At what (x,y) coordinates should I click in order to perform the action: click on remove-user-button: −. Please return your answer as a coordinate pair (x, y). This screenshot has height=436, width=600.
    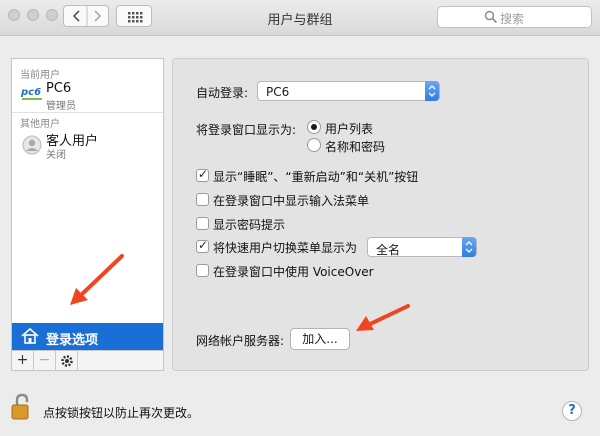
    Looking at the image, I should click on (45, 361).